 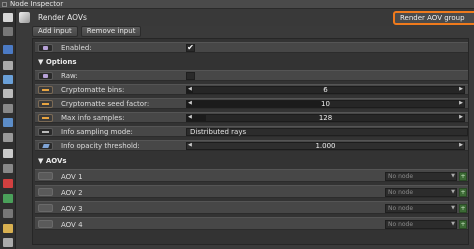 I want to click on param-row-max-info-samples: Max info samples: ◀ 128 ▶, so click(x=251, y=117).